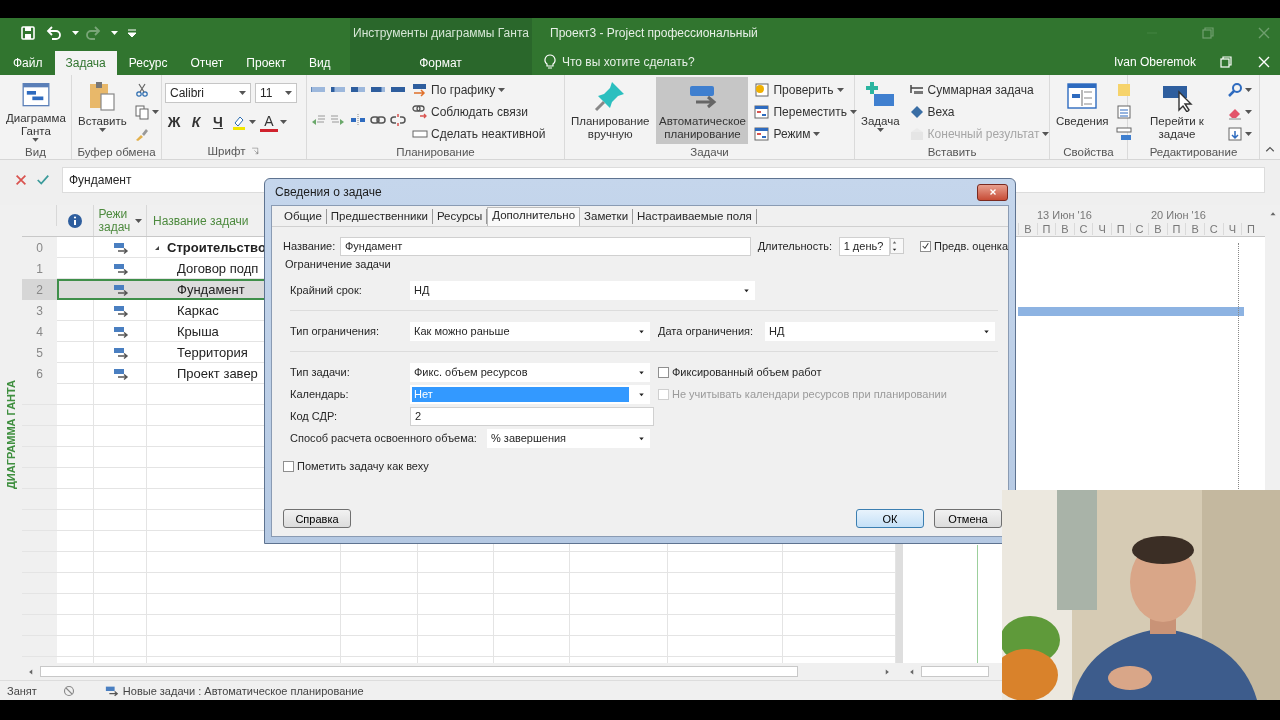  I want to click on checkbox-label: Пометить задачу как веху, so click(363, 466).